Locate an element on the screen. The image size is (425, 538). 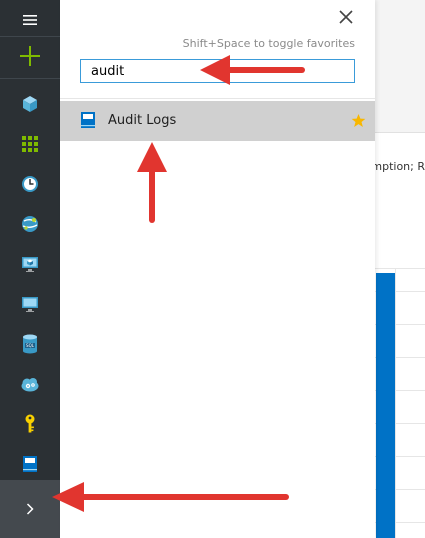
nav-item-virtual-machines is located at coordinates (30, 304).